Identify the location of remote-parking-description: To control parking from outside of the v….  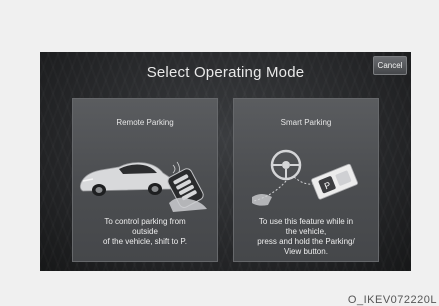
(145, 232).